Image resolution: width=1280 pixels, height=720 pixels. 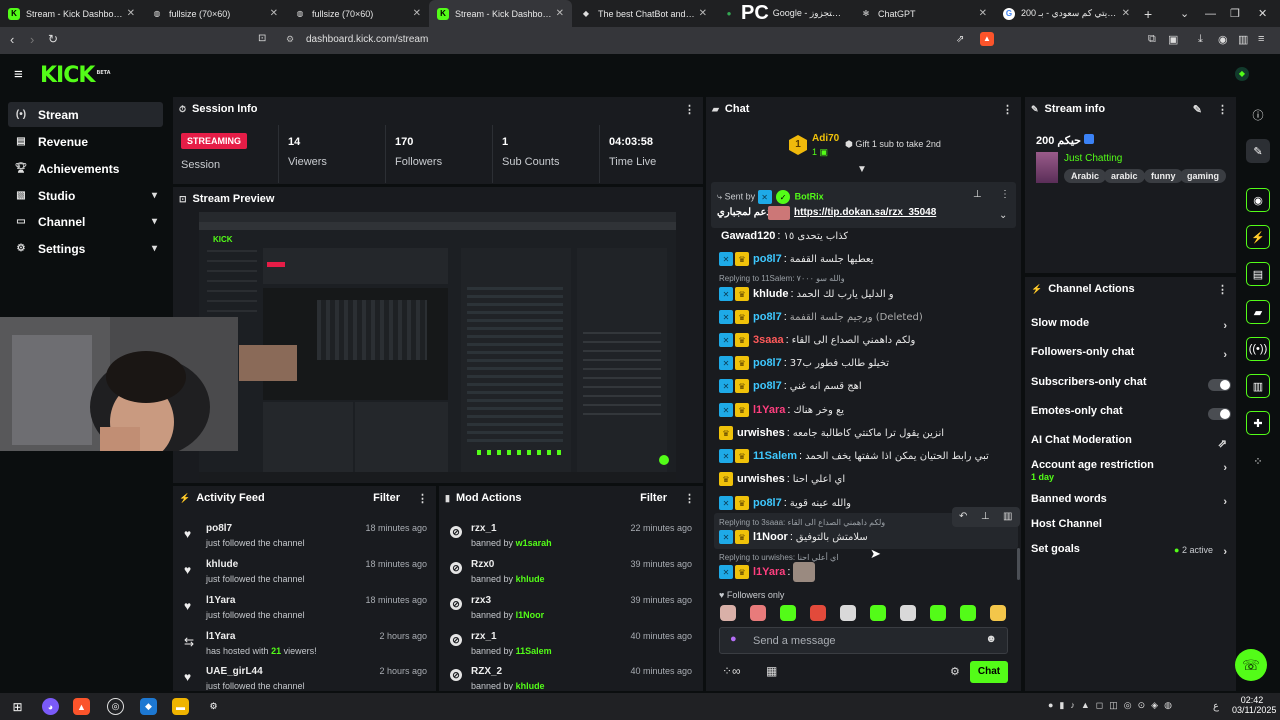 I want to click on tab-search-icon: ⌄, so click(x=1184, y=13).